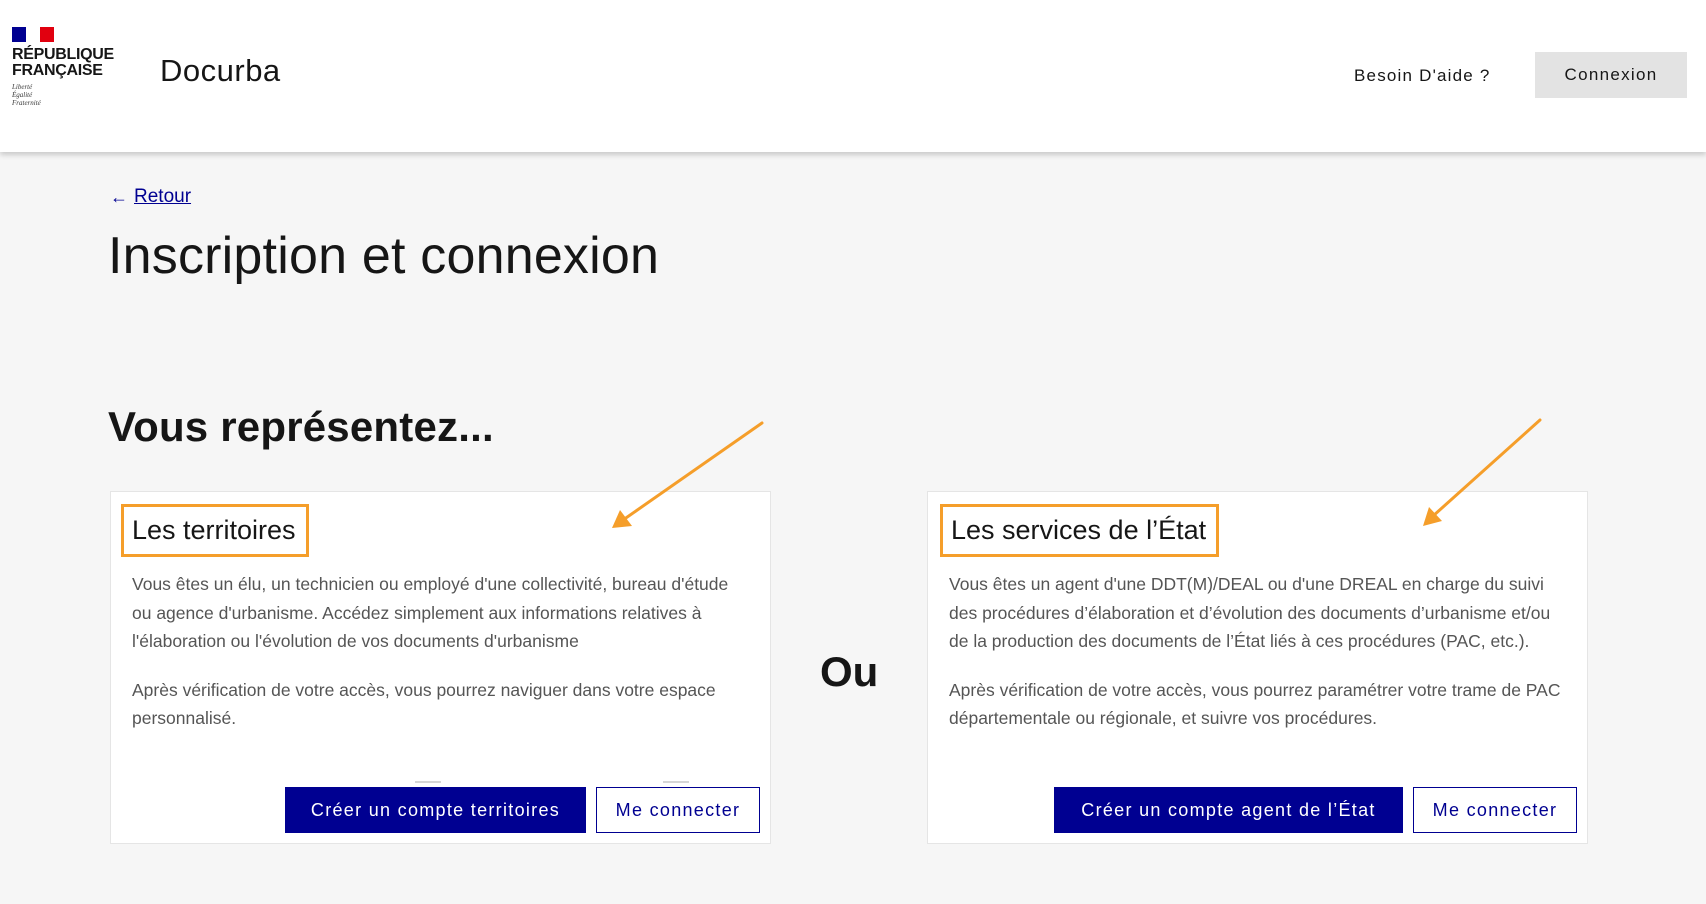  I want to click on back-link: ← Retour, so click(150, 197).